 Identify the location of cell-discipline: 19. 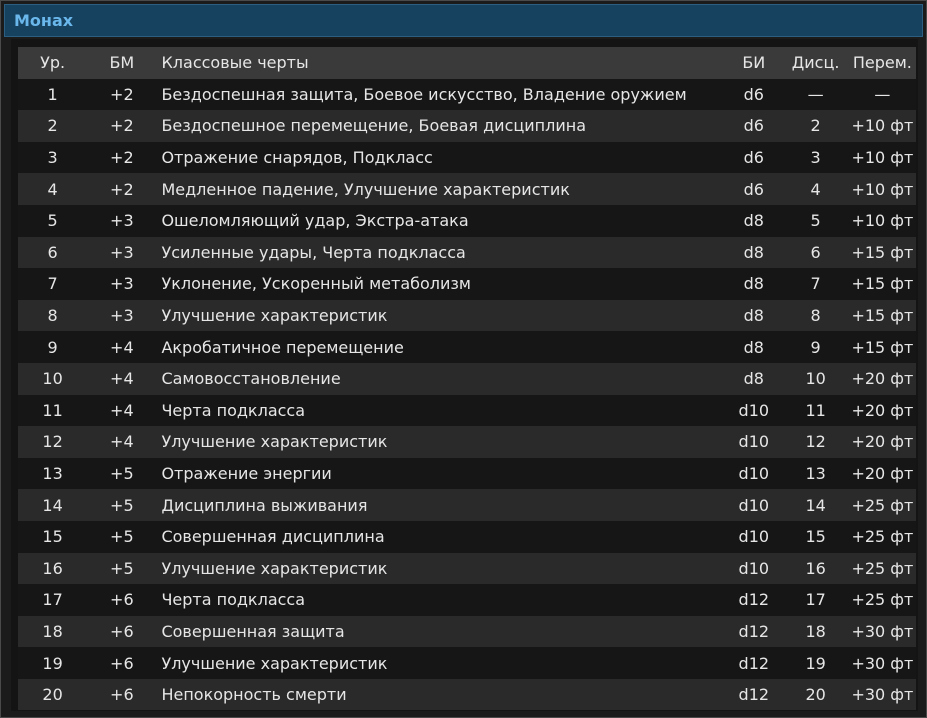
(815, 663).